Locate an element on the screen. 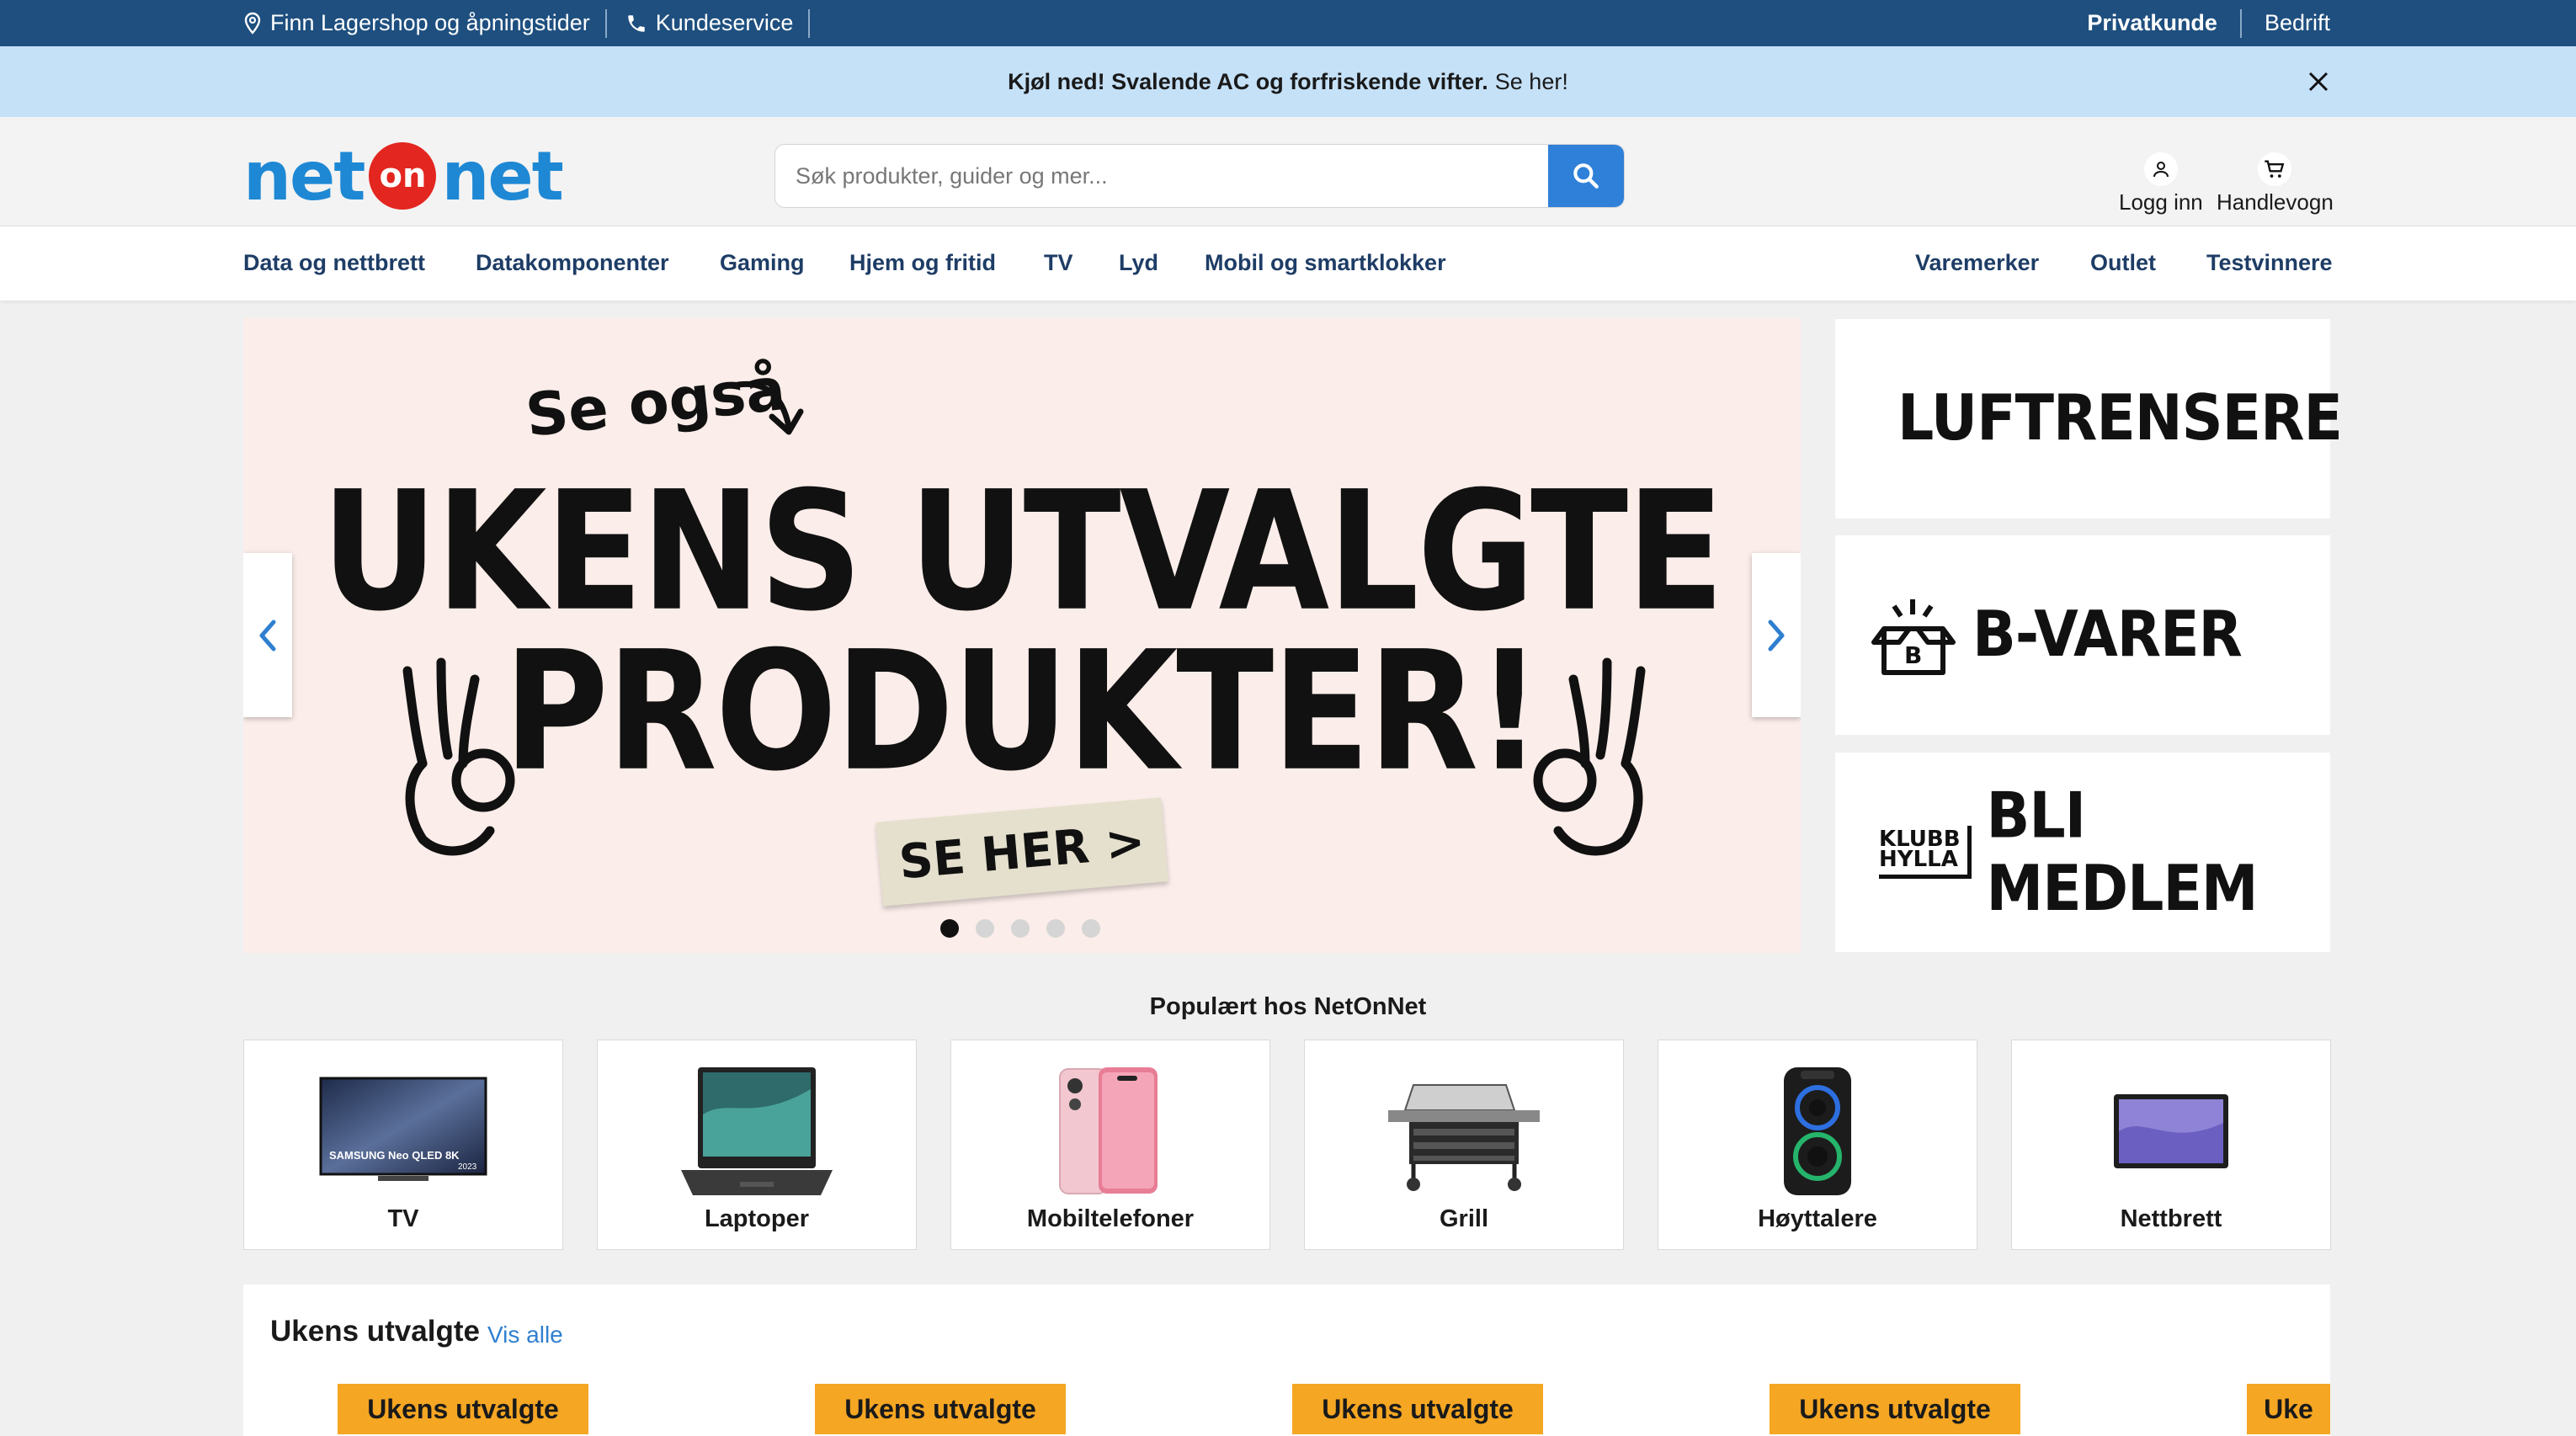  carousel-prev-button is located at coordinates (267, 635).